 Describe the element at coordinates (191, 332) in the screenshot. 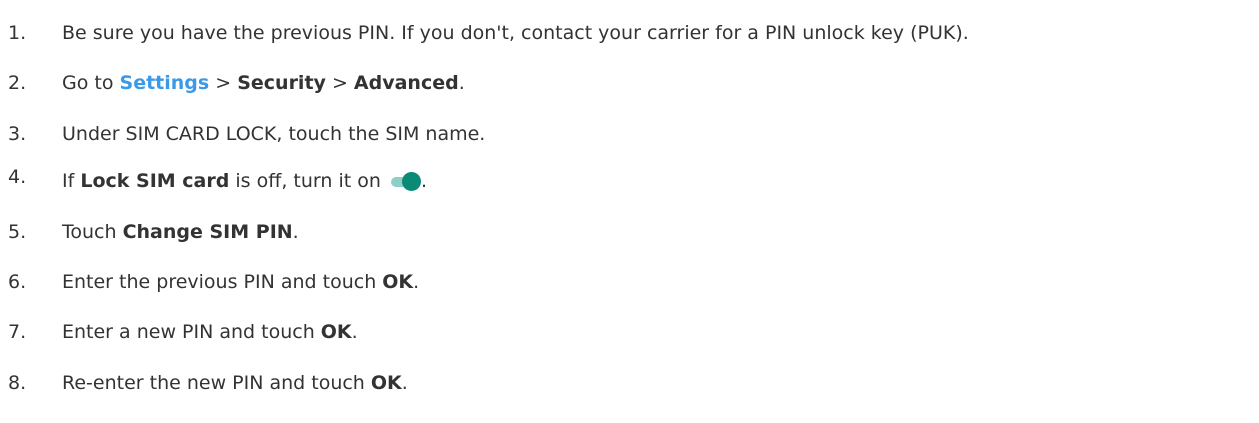

I see `step-prefix: Enter a new PIN and touch` at that location.